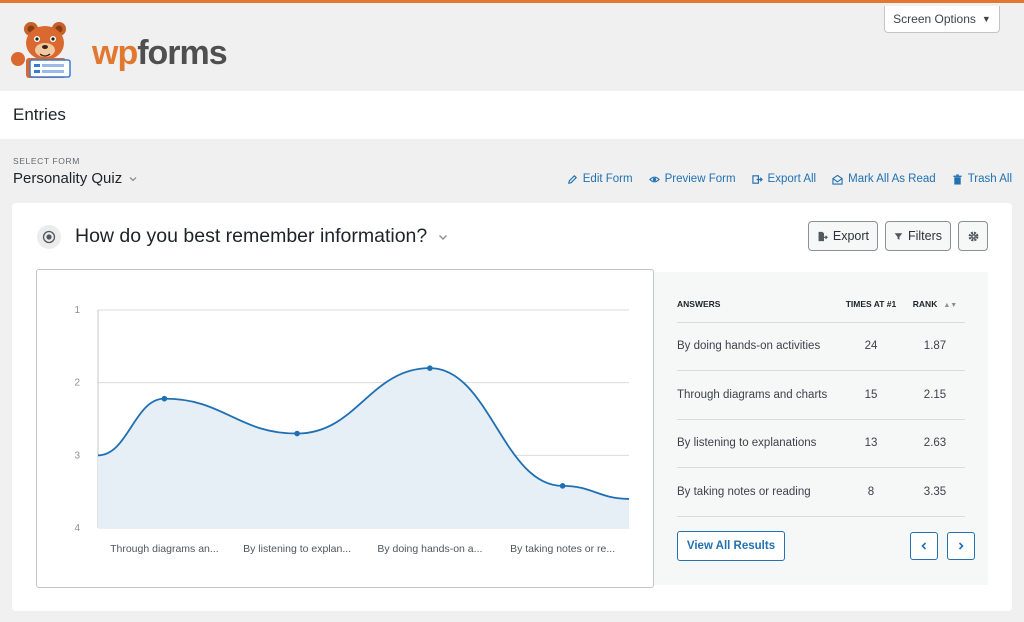  What do you see at coordinates (77, 455) in the screenshot?
I see `y-tick-label: 3` at bounding box center [77, 455].